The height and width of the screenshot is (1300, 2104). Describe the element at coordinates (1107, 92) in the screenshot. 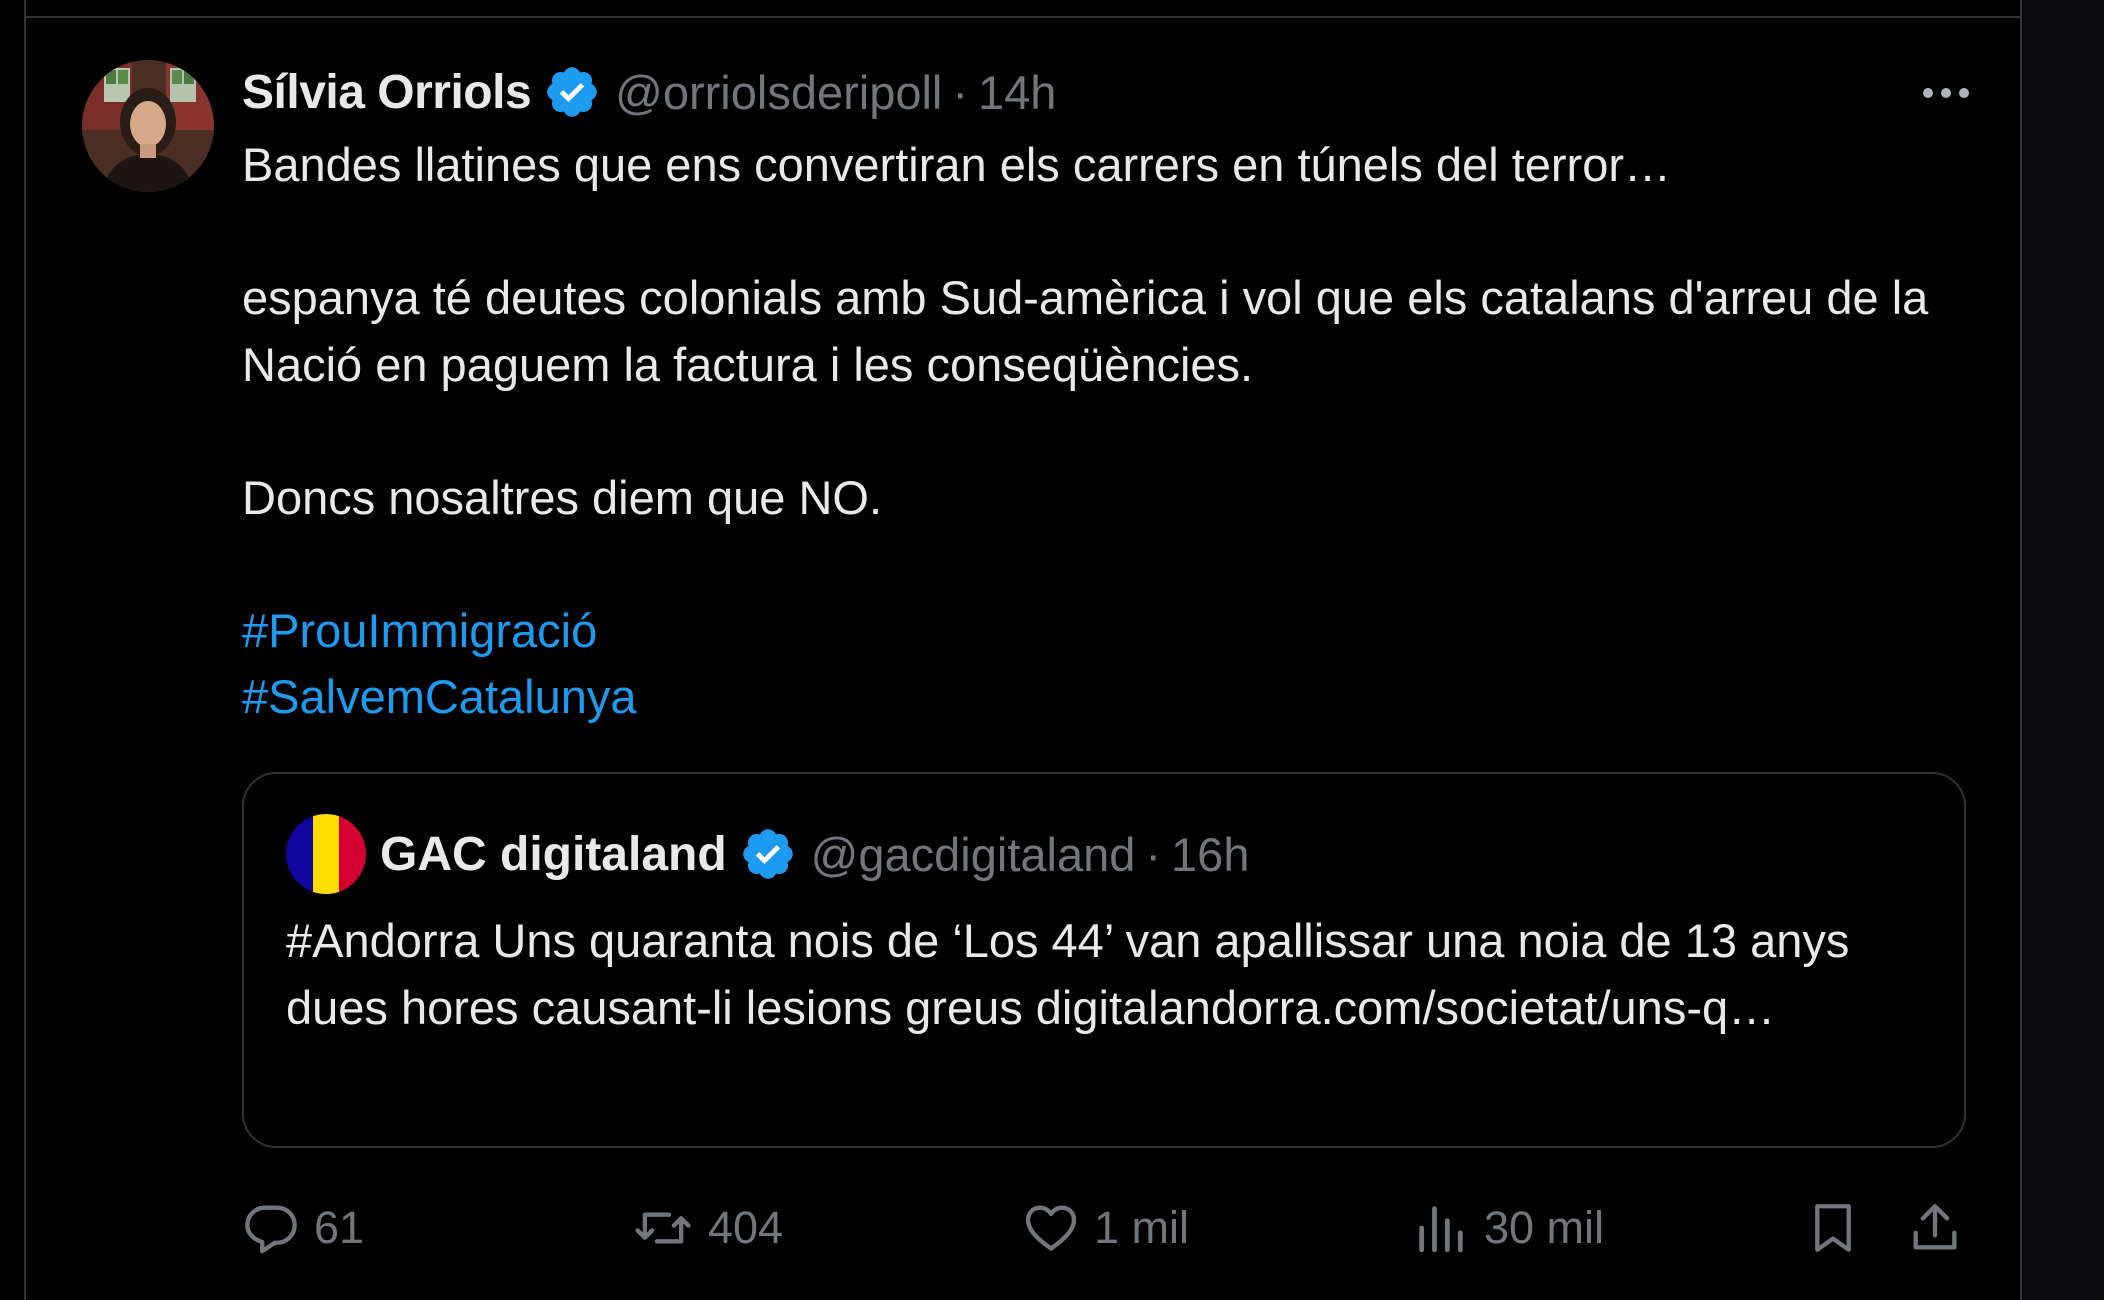

I see `tweet-header: Sílvia Orriols @orriolsderipoll · 14h` at that location.